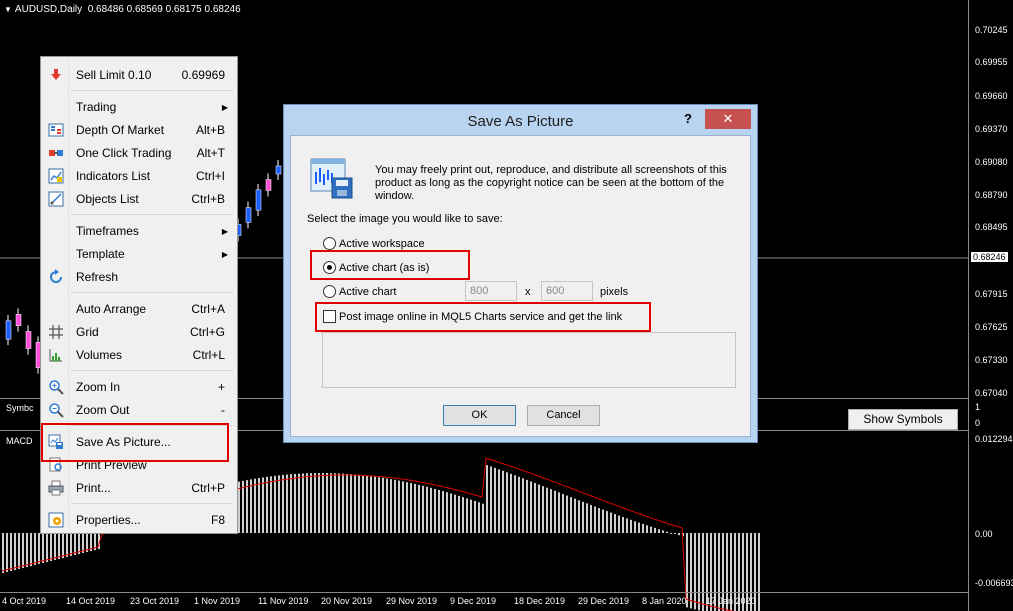 The width and height of the screenshot is (1013, 611). What do you see at coordinates (688, 118) in the screenshot?
I see `help-button: ?` at bounding box center [688, 118].